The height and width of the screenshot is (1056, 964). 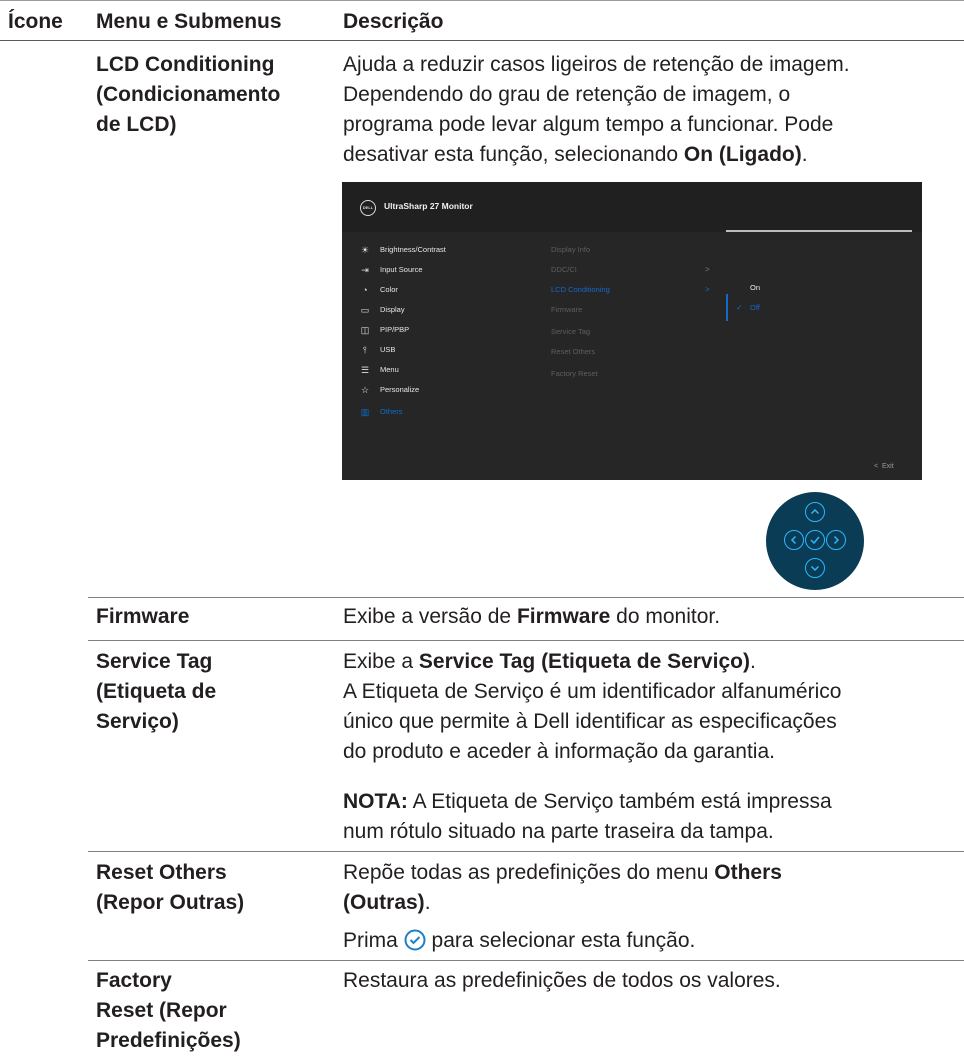 I want to click on osd-header-bar, so click(x=819, y=231).